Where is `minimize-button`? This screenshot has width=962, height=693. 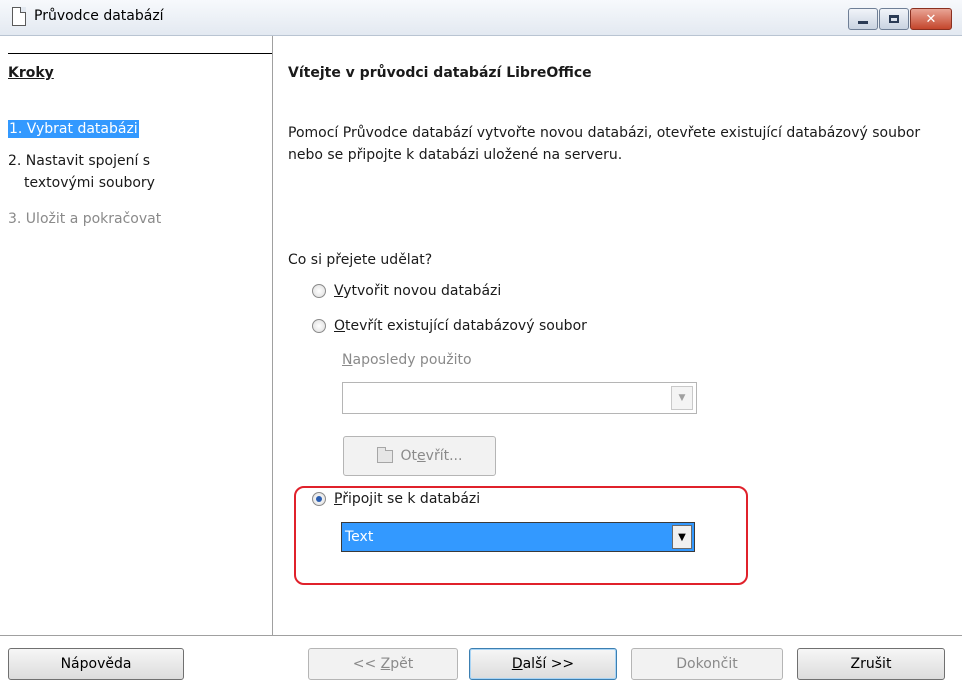
minimize-button is located at coordinates (863, 19).